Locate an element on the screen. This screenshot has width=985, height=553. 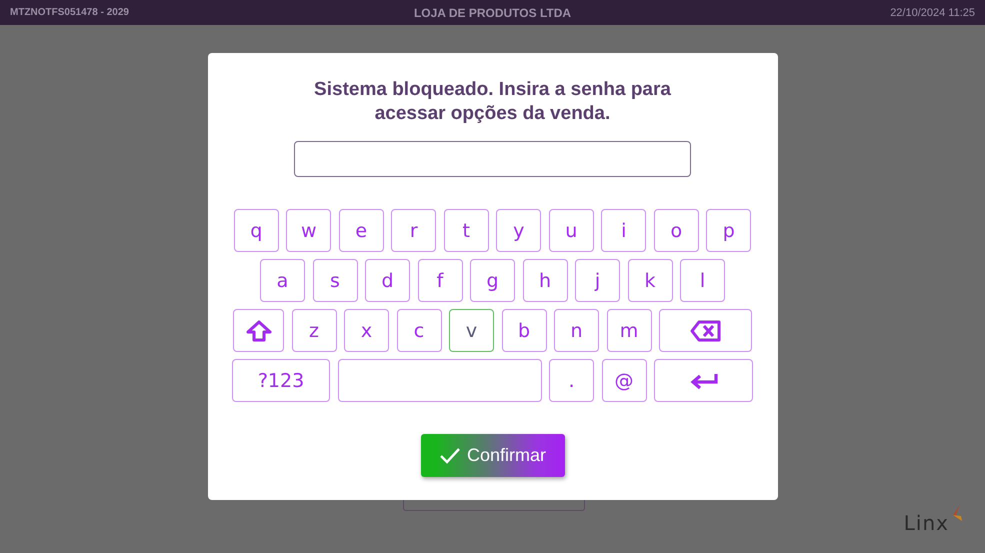
password-field is located at coordinates (492, 159).